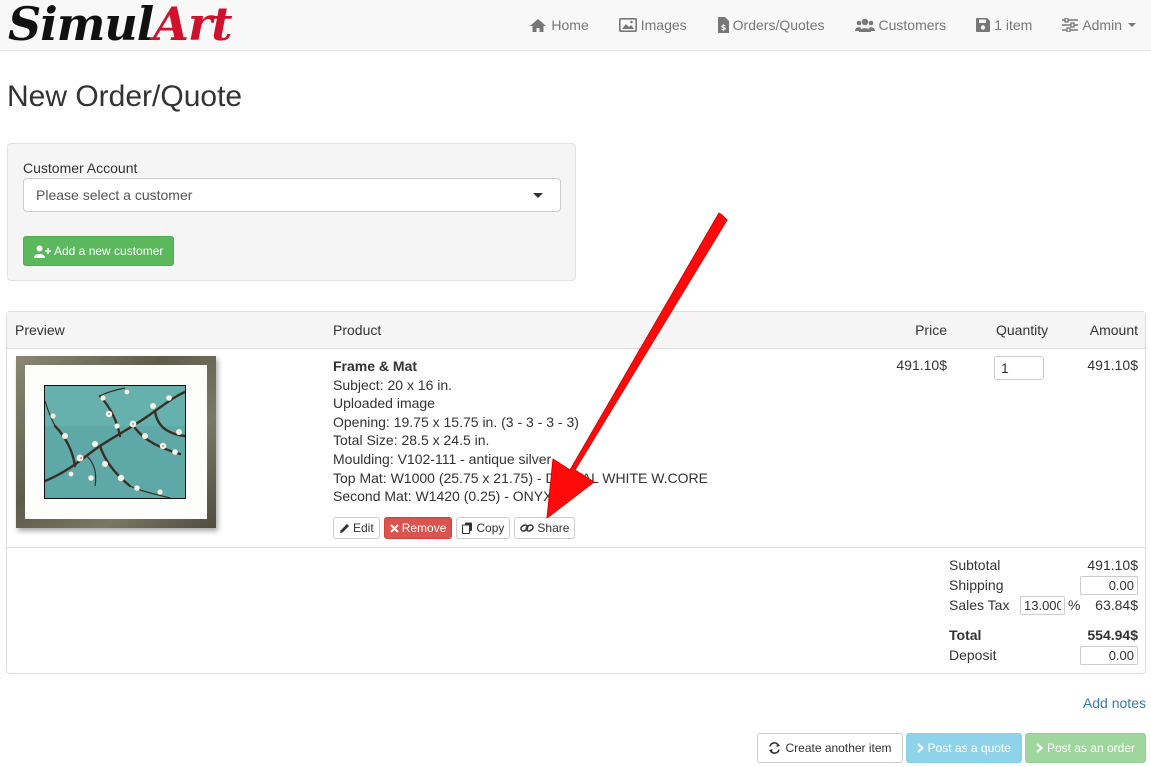  What do you see at coordinates (292, 195) in the screenshot?
I see `customer-select: Please select a customer` at bounding box center [292, 195].